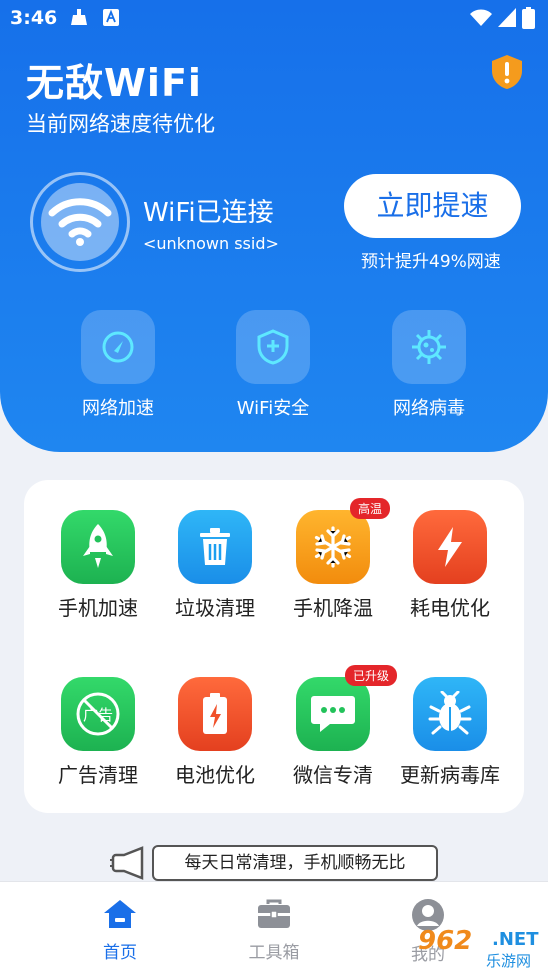  I want to click on tip-banner: 每天日常清理，手机顺畅无比, so click(295, 863).